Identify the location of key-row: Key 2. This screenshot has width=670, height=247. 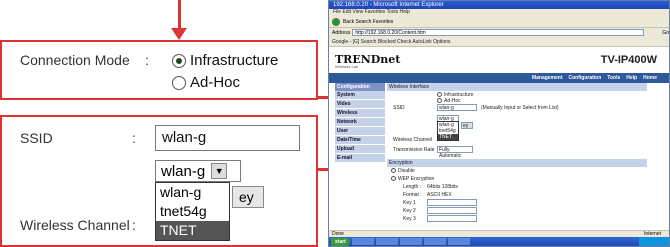
(517, 211).